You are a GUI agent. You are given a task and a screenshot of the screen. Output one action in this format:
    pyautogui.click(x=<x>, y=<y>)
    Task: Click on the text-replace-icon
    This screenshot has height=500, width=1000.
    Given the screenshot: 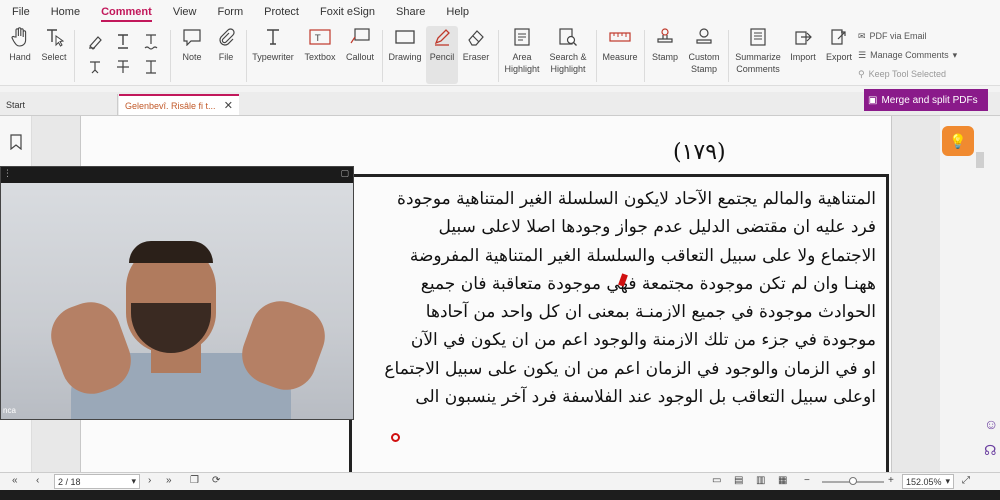 What is the action you would take?
    pyautogui.click(x=151, y=67)
    